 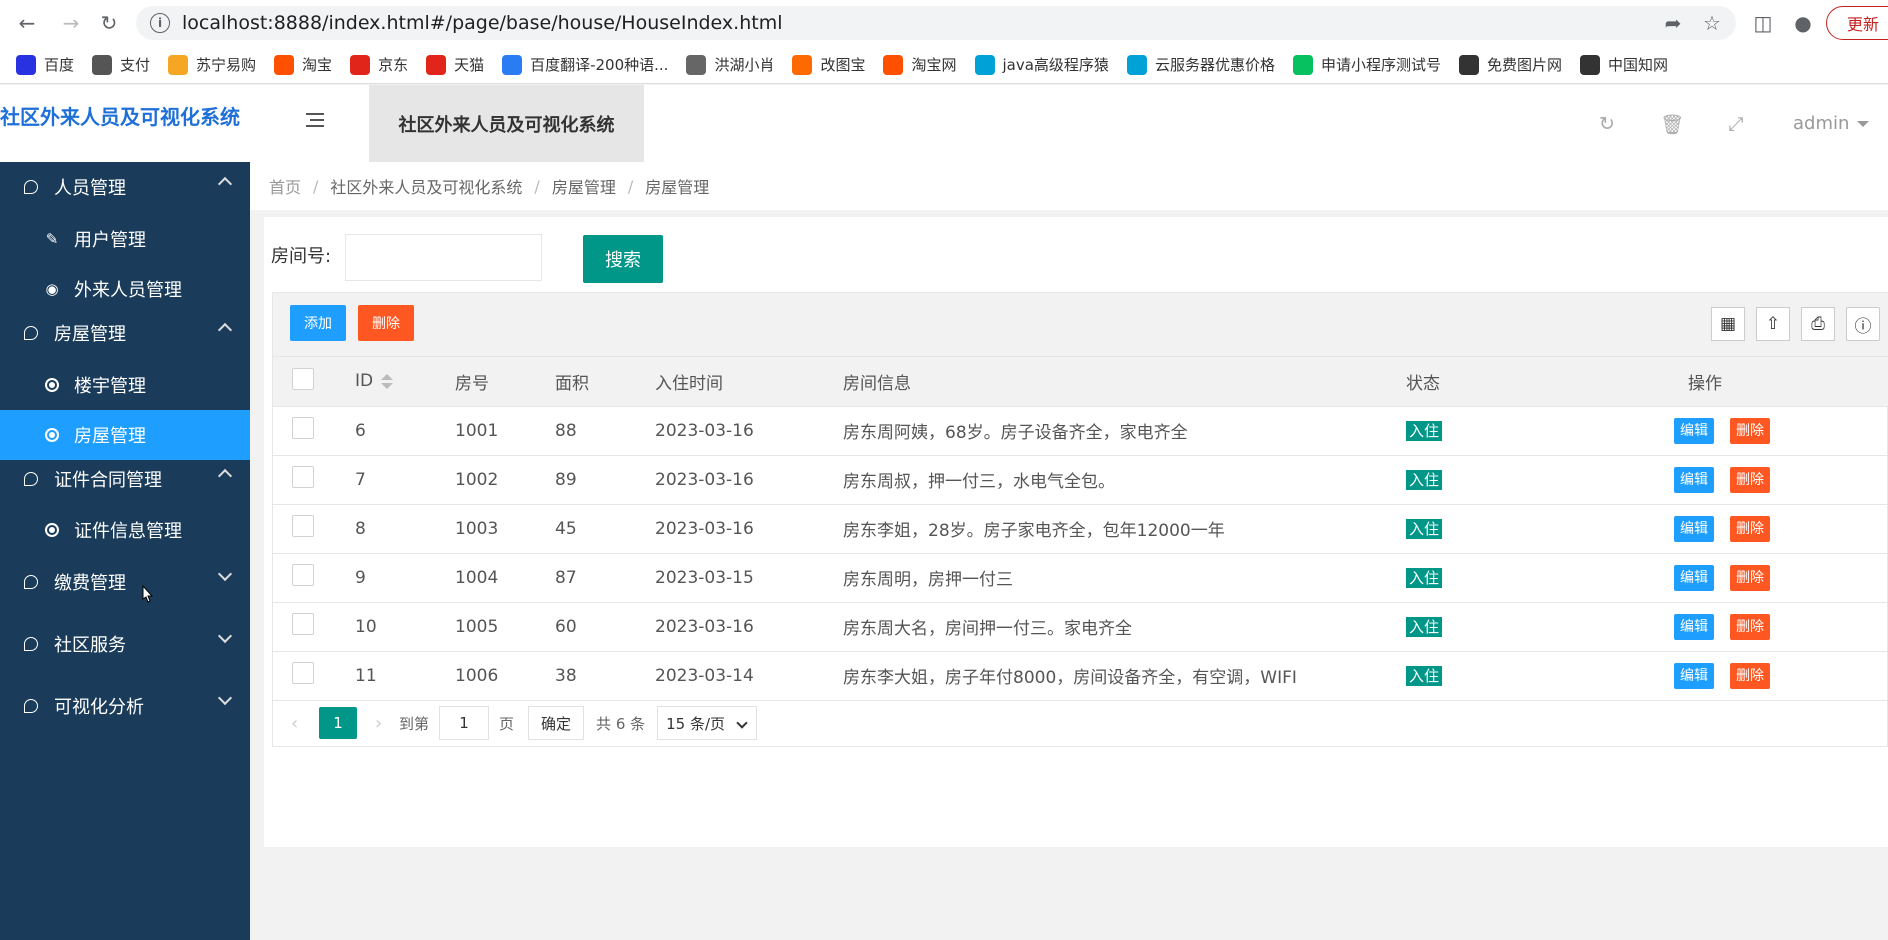 What do you see at coordinates (1200, 64) in the screenshot?
I see `bookmark-item: 云服务器优惠价格` at bounding box center [1200, 64].